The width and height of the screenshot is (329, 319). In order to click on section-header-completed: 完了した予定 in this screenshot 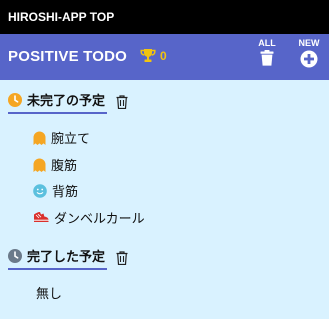, I will do `click(68, 258)`.